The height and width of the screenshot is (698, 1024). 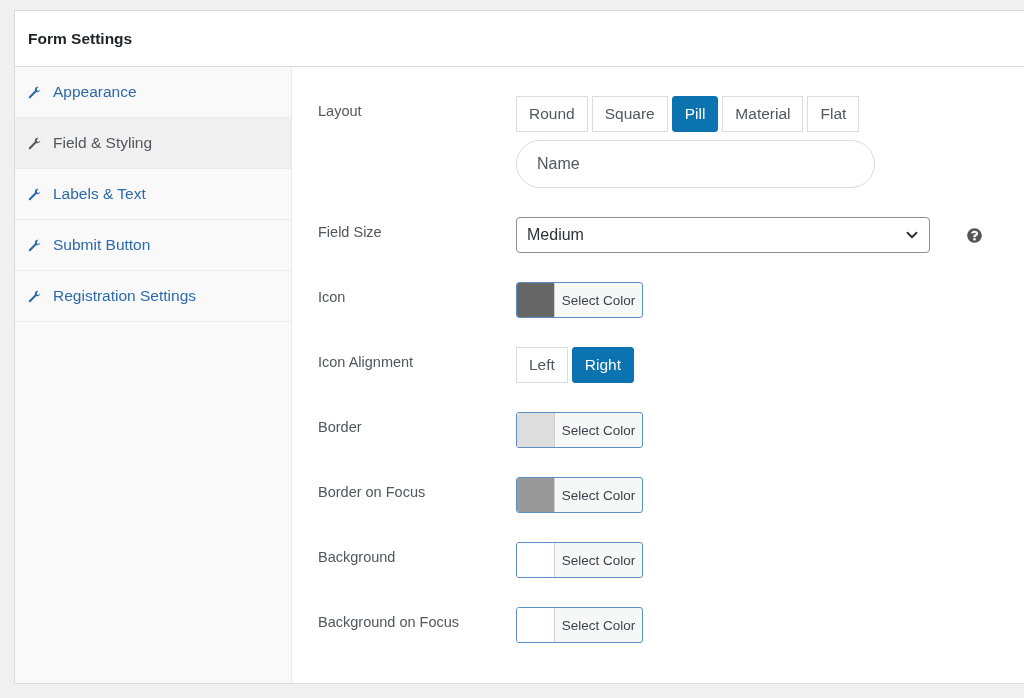 What do you see at coordinates (80, 38) in the screenshot?
I see `panel-title: Form Settings` at bounding box center [80, 38].